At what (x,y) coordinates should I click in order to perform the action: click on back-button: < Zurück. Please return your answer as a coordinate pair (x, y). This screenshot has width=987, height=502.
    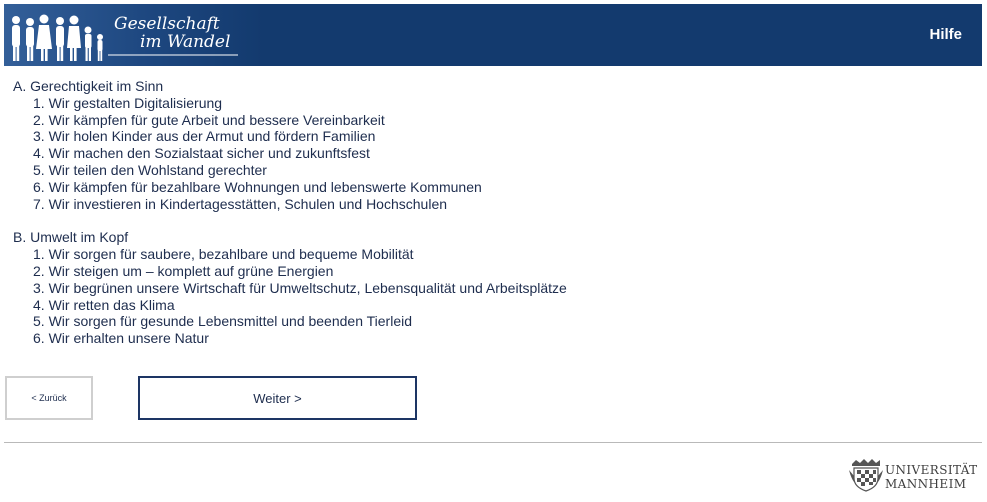
    Looking at the image, I should click on (49, 398).